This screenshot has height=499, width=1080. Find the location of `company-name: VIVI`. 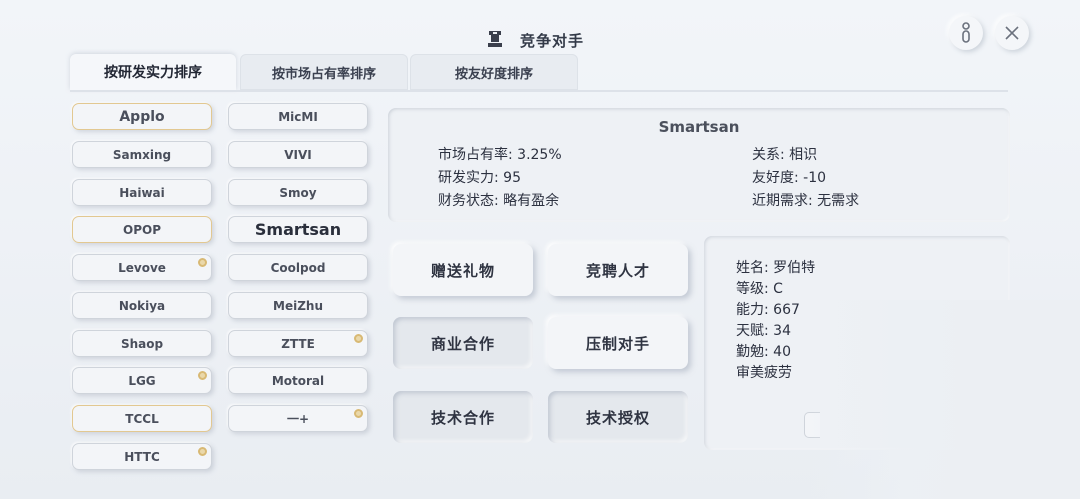

company-name: VIVI is located at coordinates (298, 154).